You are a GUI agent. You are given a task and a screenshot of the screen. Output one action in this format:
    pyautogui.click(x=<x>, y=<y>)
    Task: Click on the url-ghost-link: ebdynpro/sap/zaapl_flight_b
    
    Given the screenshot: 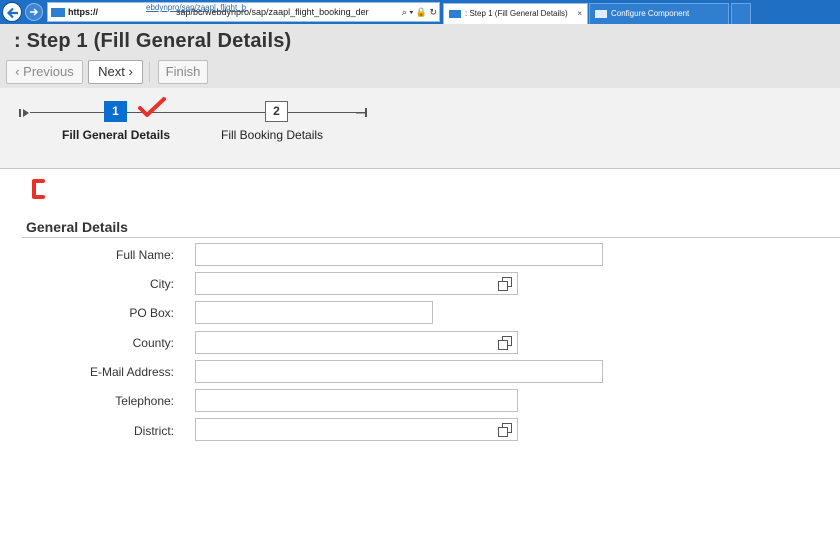 What is the action you would take?
    pyautogui.click(x=196, y=7)
    